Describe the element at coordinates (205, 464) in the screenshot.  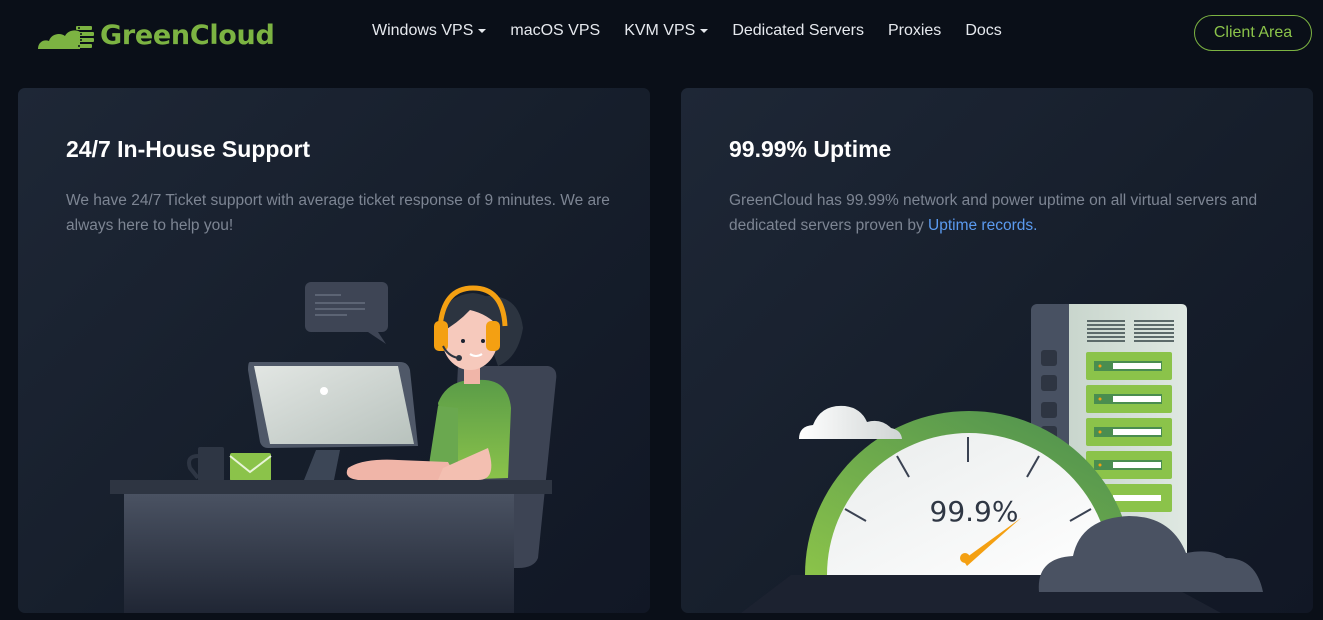
I see `mug-icon` at that location.